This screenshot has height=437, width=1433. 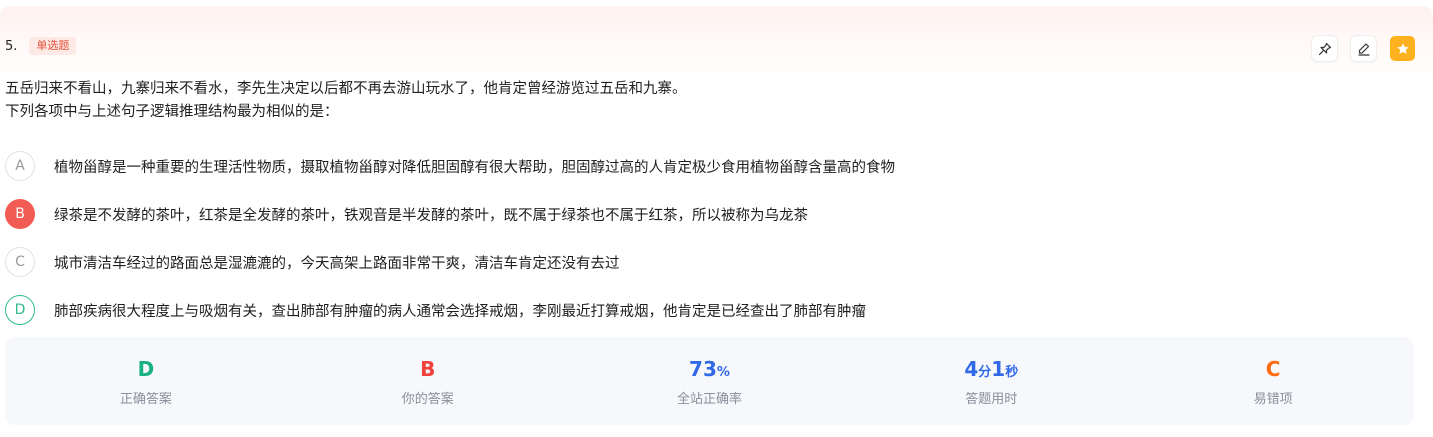 I want to click on your-answer-value: B, so click(x=428, y=368).